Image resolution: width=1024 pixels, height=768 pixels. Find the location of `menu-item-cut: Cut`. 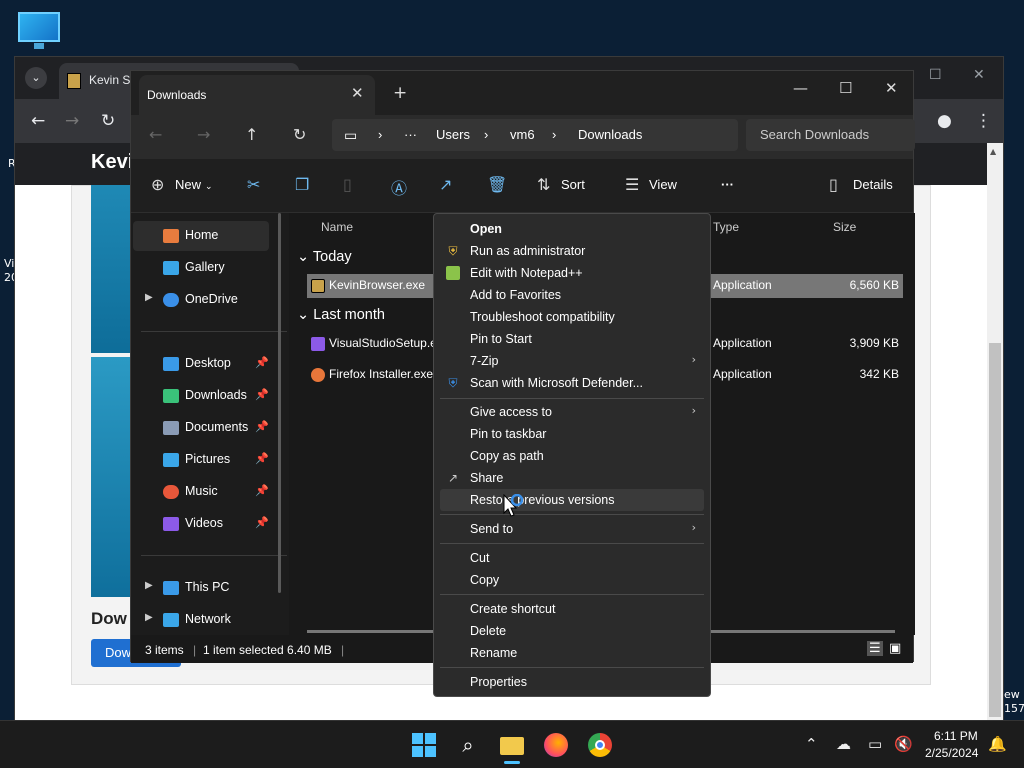

menu-item-cut: Cut is located at coordinates (572, 558).